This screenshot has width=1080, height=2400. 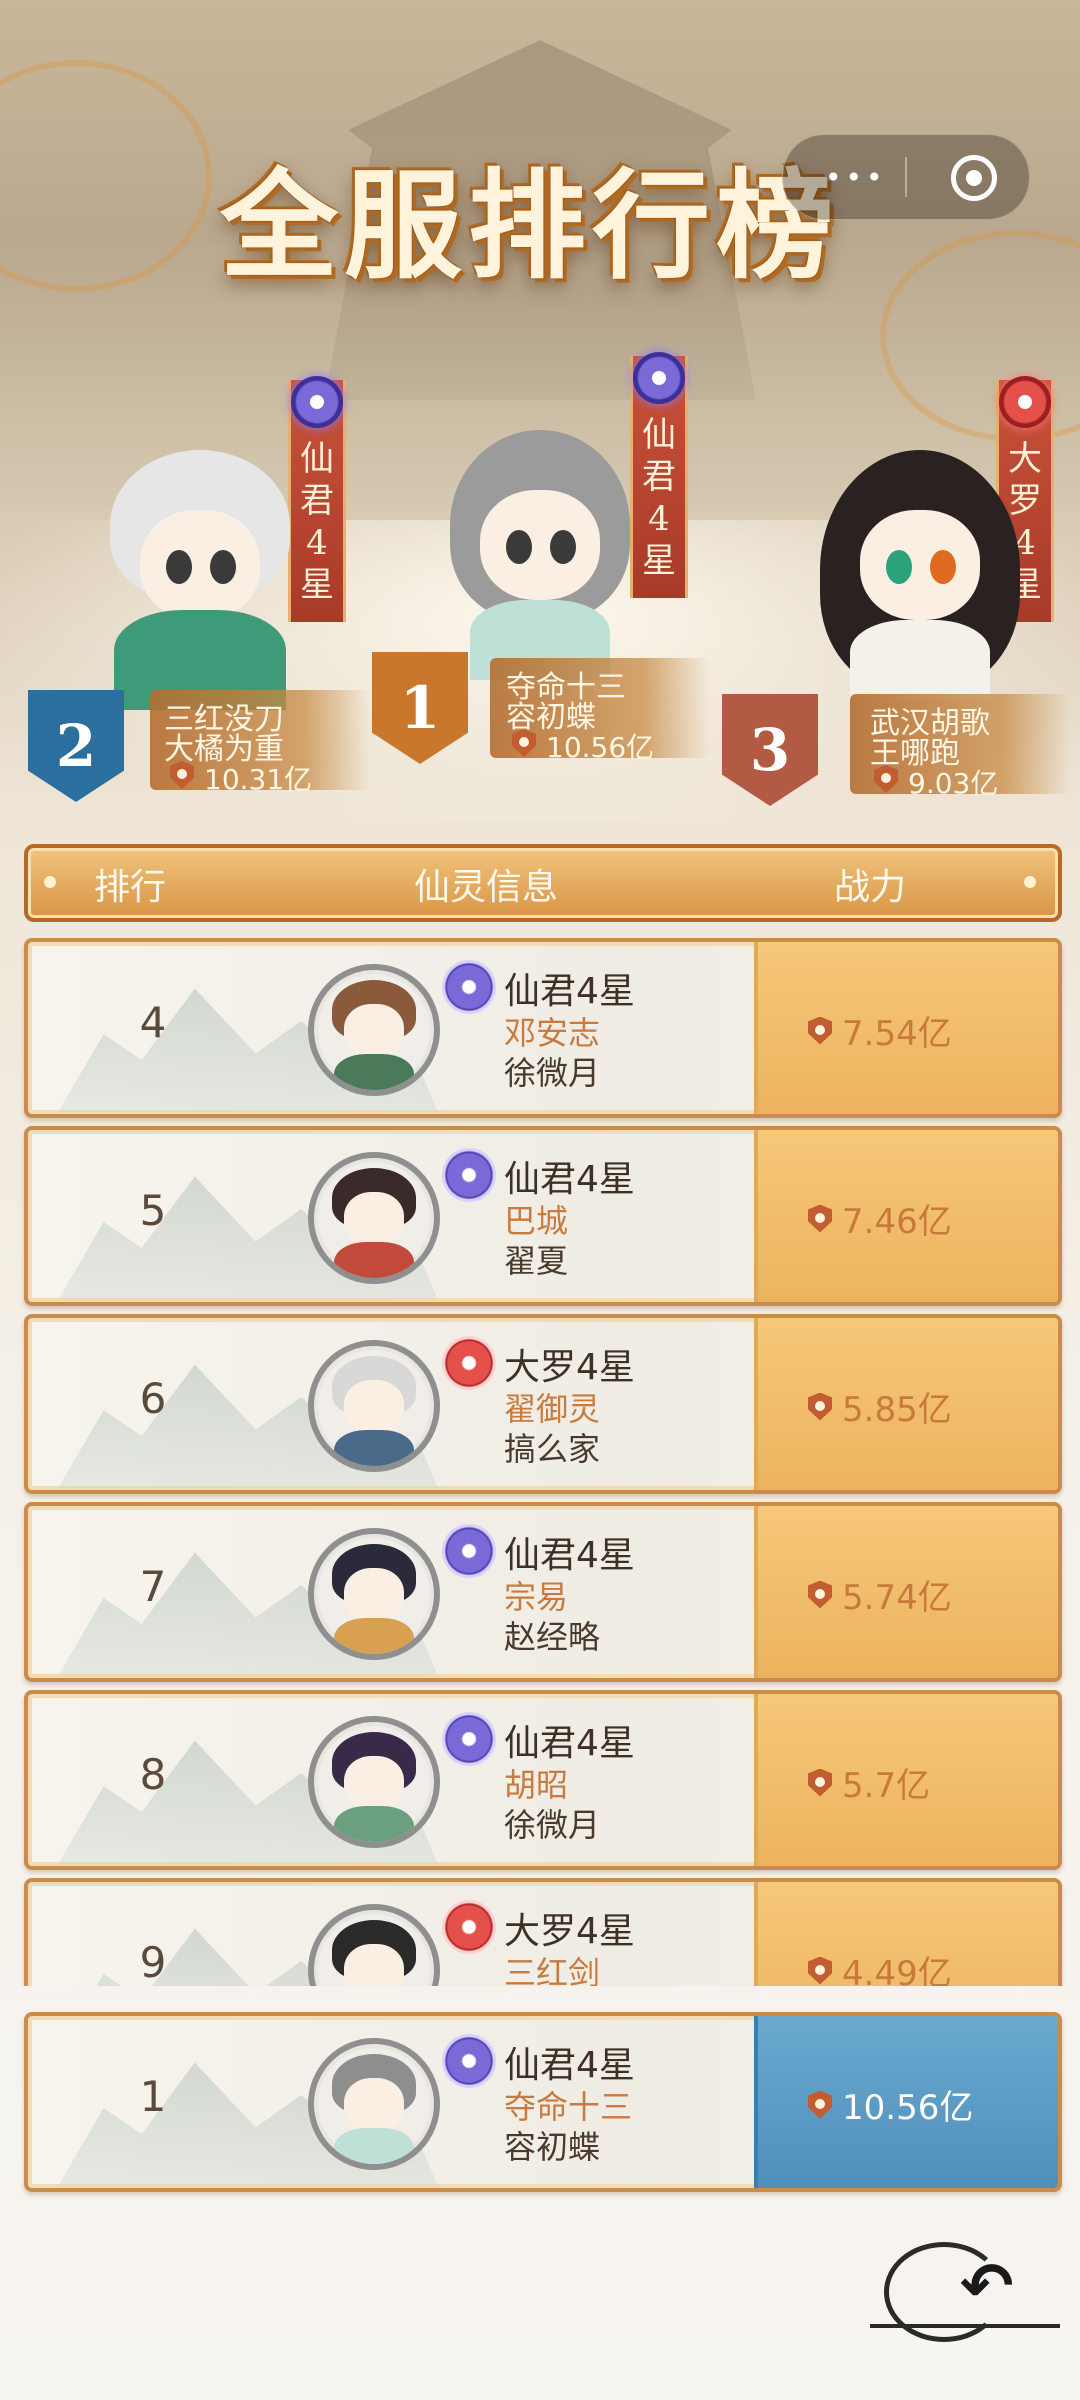 I want to click on user-name: 赵经略, so click(x=552, y=1637).